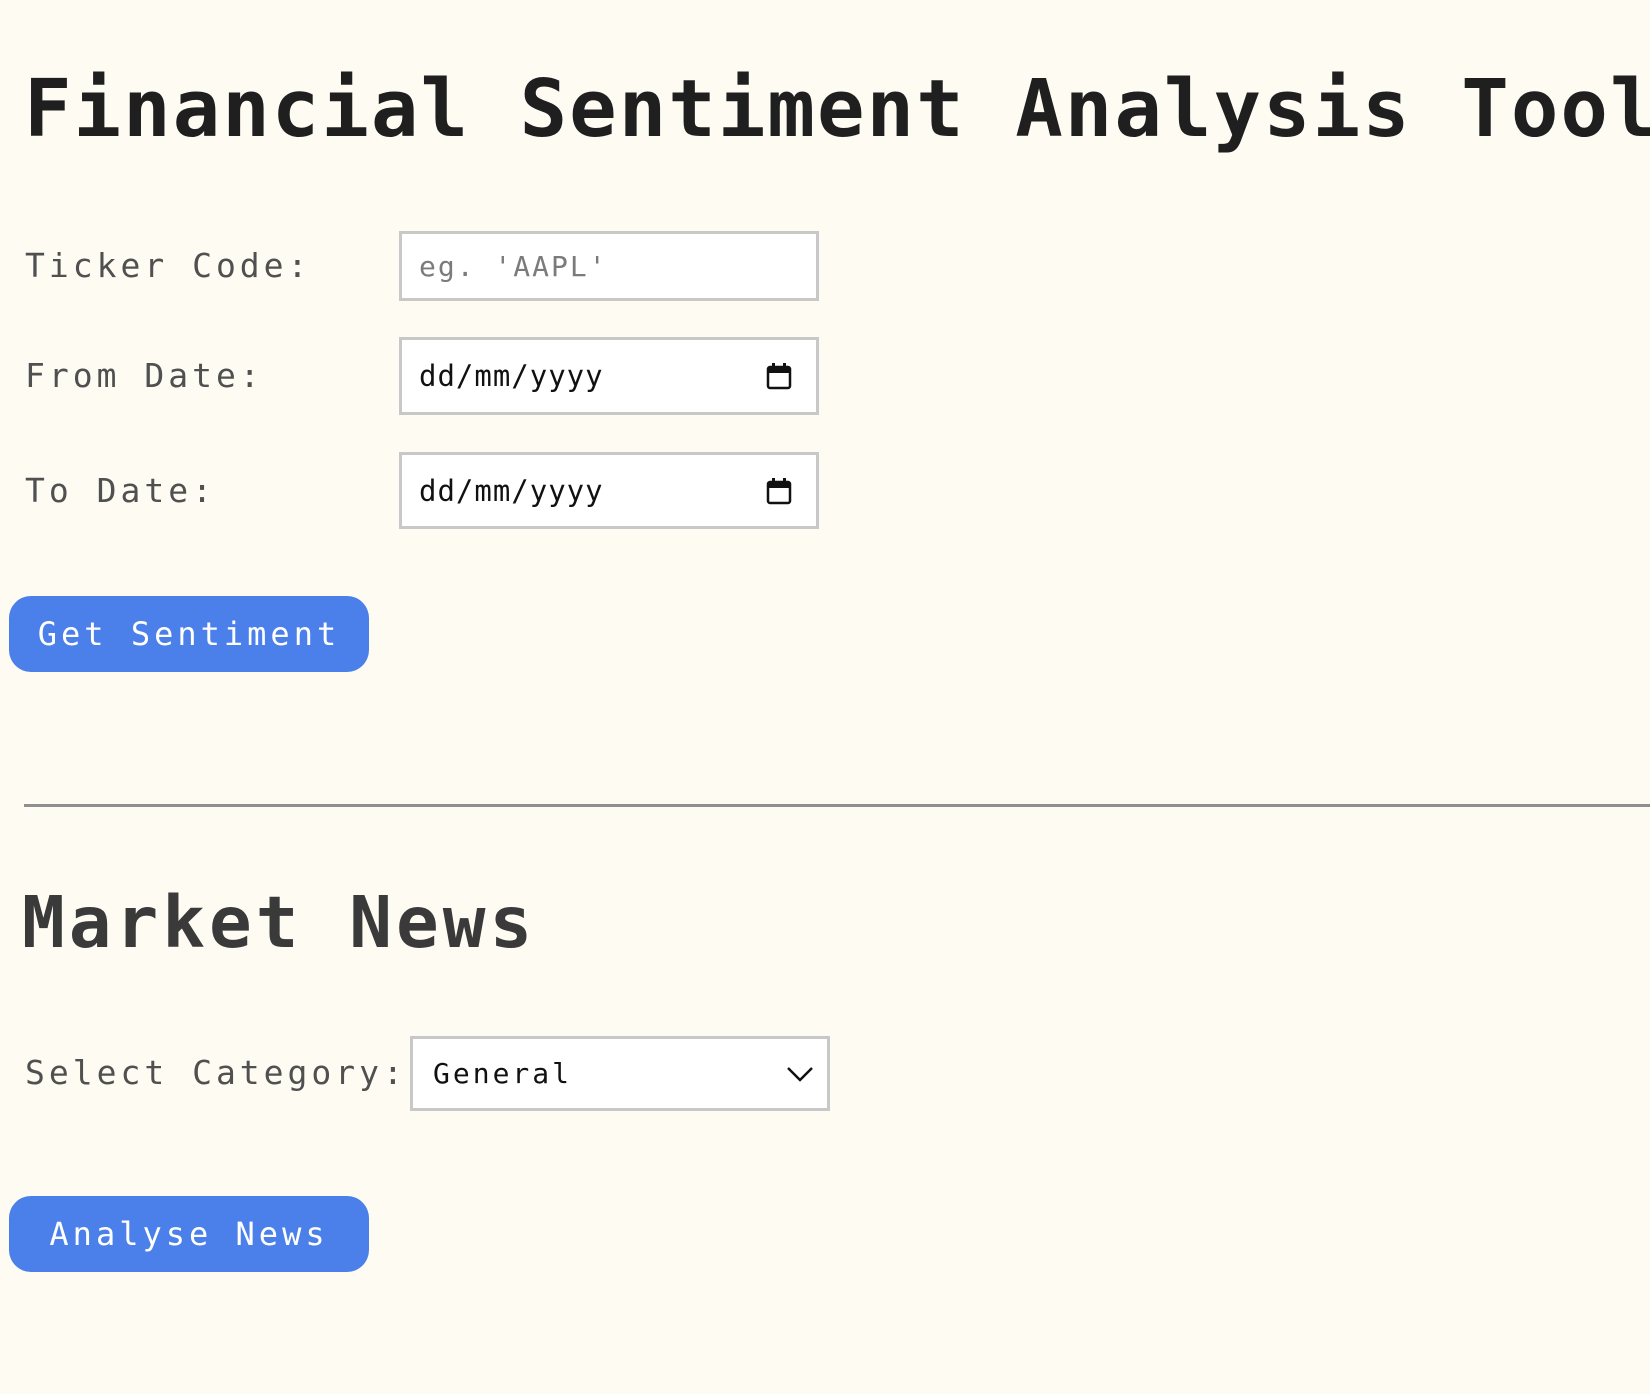 This screenshot has height=1394, width=1650. I want to click on to-date-label: To Date:, so click(120, 490).